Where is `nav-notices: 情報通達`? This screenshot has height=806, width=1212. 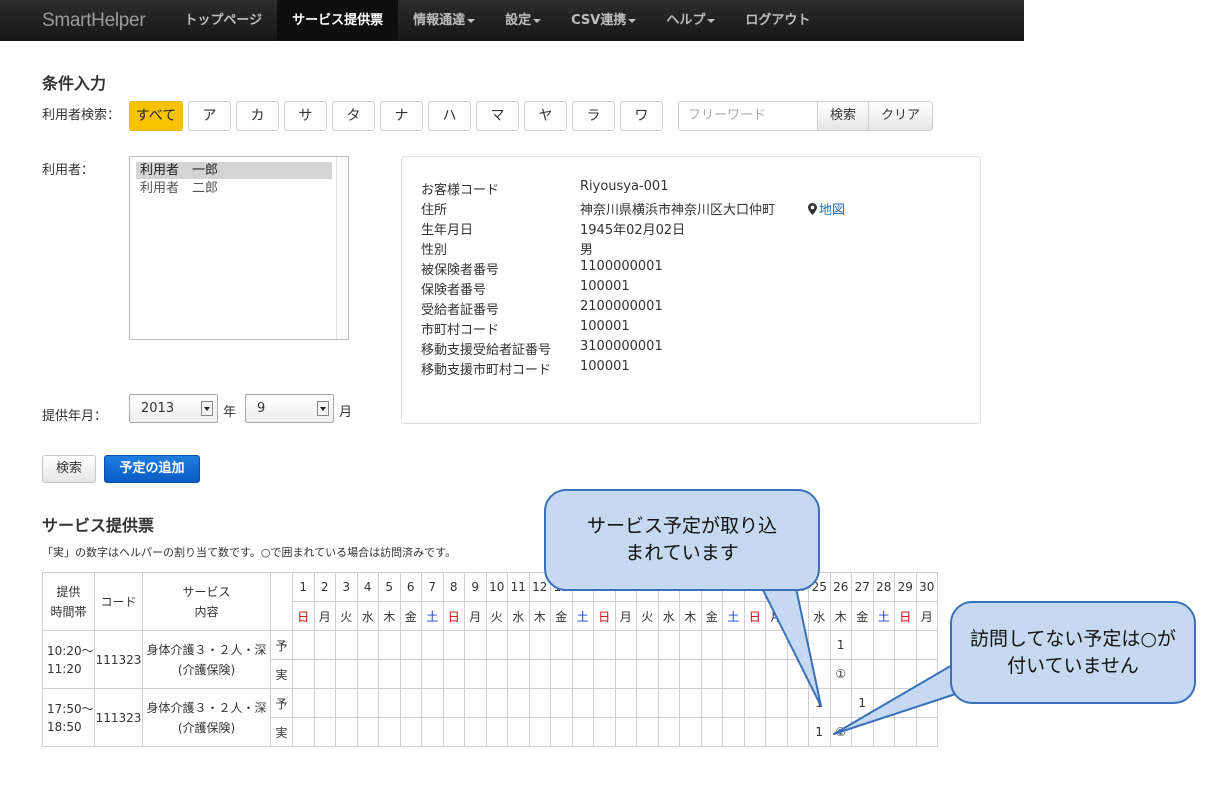
nav-notices: 情報通達 is located at coordinates (444, 20).